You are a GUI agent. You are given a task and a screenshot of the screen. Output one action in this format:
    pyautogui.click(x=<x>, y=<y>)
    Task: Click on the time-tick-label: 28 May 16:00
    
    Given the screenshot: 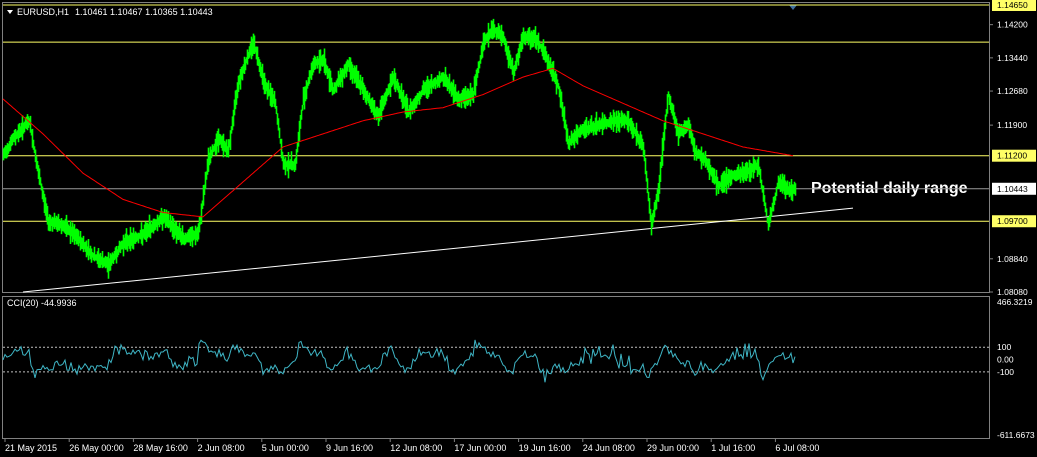 What is the action you would take?
    pyautogui.click(x=160, y=448)
    